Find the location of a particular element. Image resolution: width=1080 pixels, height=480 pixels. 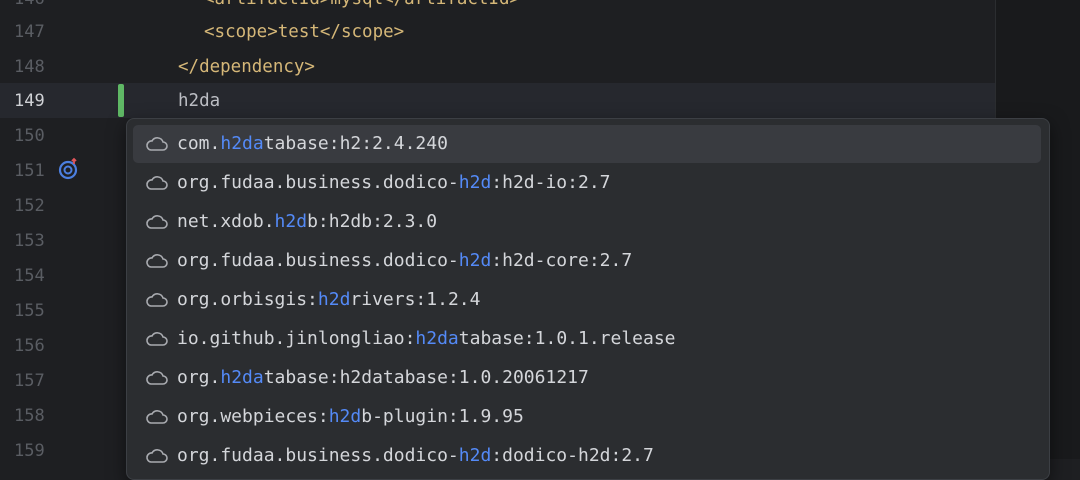

line-number: 155 is located at coordinates (29, 311).